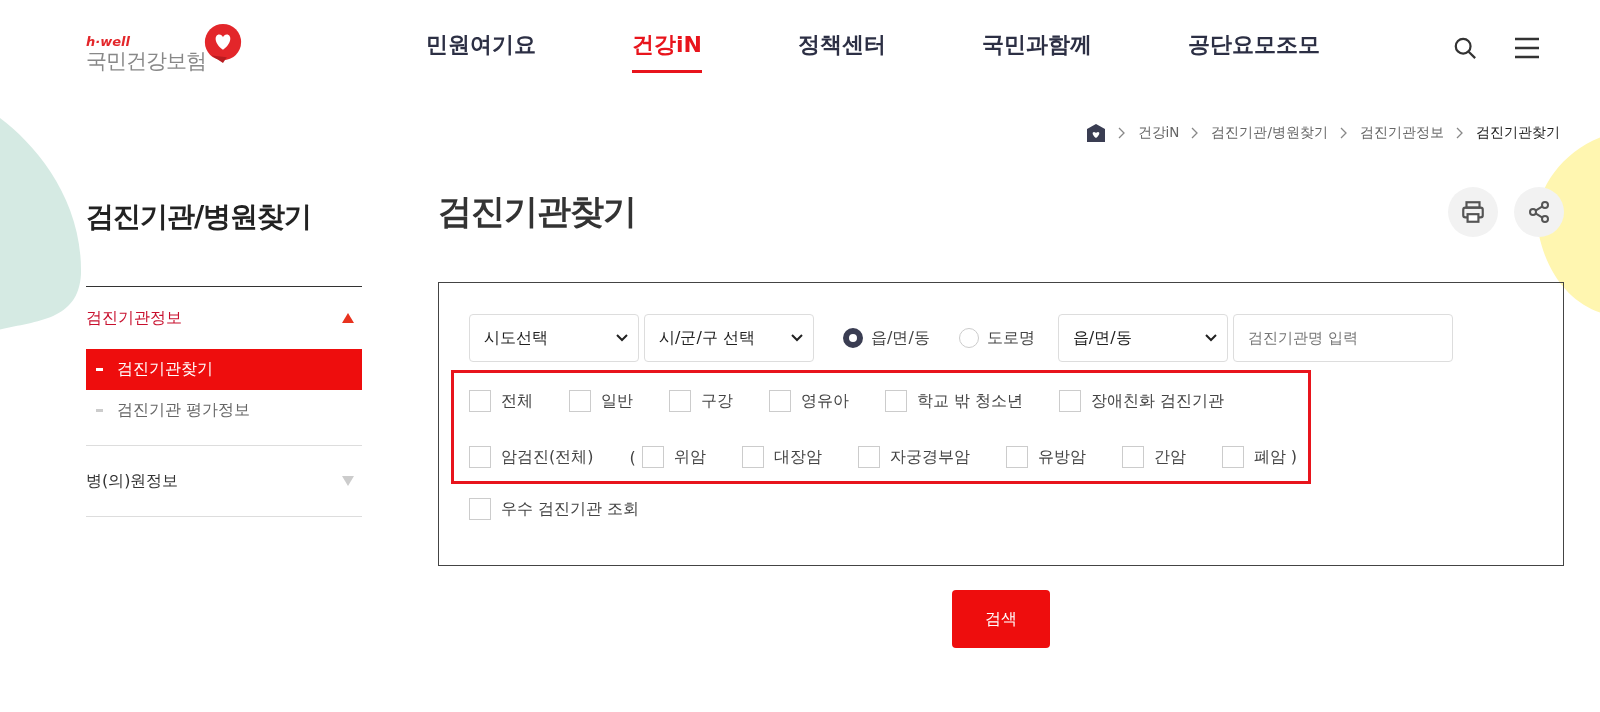  What do you see at coordinates (617, 401) in the screenshot?
I see `checkbox-label: 일반` at bounding box center [617, 401].